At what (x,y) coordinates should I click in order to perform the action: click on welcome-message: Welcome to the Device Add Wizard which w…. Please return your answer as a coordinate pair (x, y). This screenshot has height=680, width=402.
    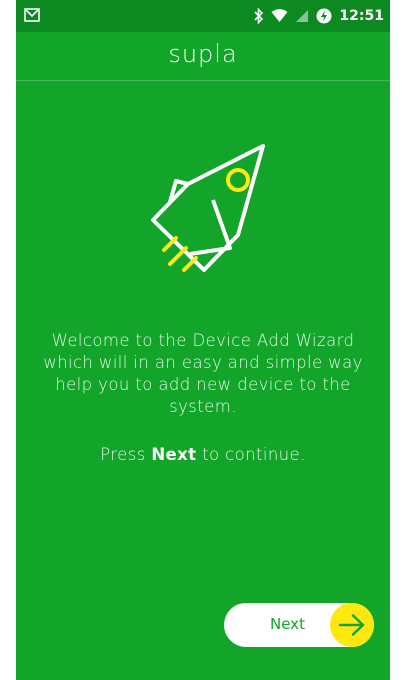
    Looking at the image, I should click on (203, 373).